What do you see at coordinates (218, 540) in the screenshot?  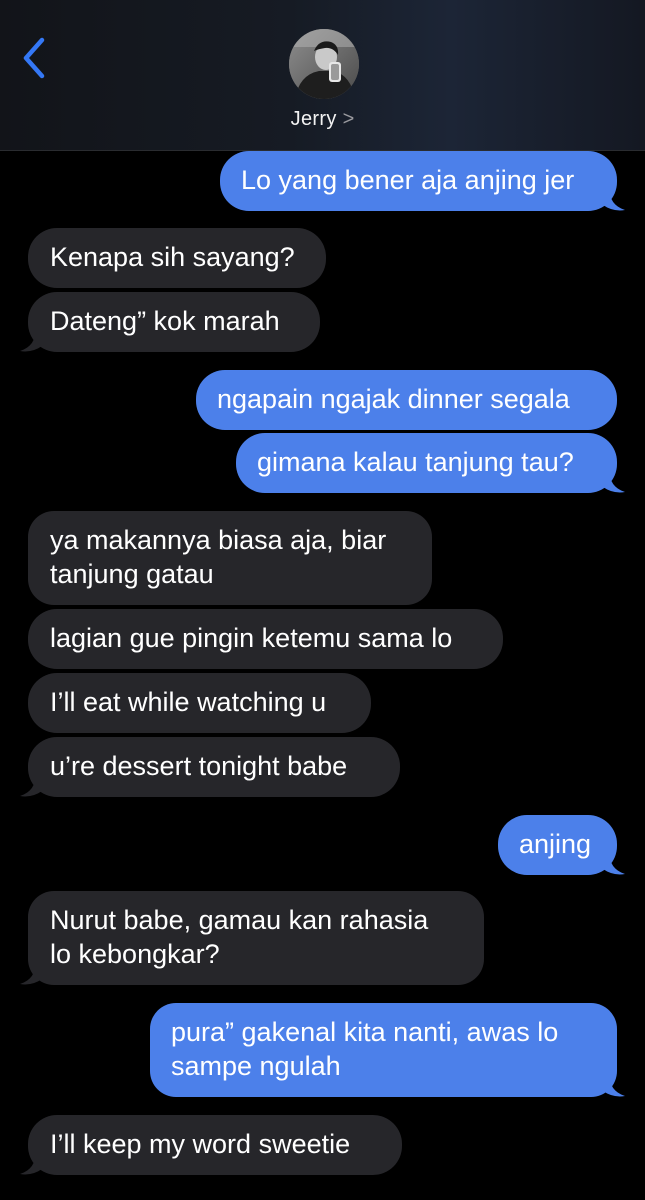 I see `message-line: ya makannya biasa aja, biar` at bounding box center [218, 540].